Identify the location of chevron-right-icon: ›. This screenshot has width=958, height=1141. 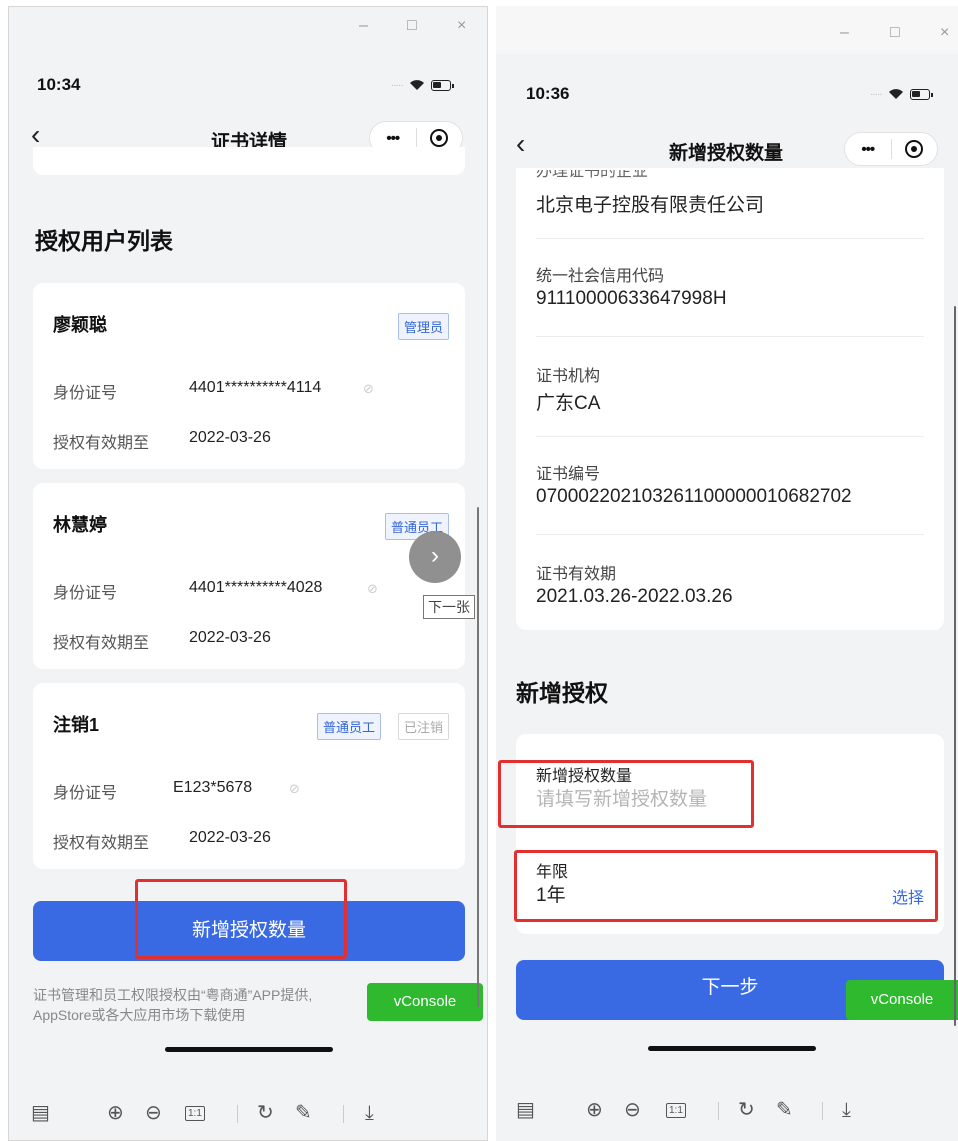
(435, 555).